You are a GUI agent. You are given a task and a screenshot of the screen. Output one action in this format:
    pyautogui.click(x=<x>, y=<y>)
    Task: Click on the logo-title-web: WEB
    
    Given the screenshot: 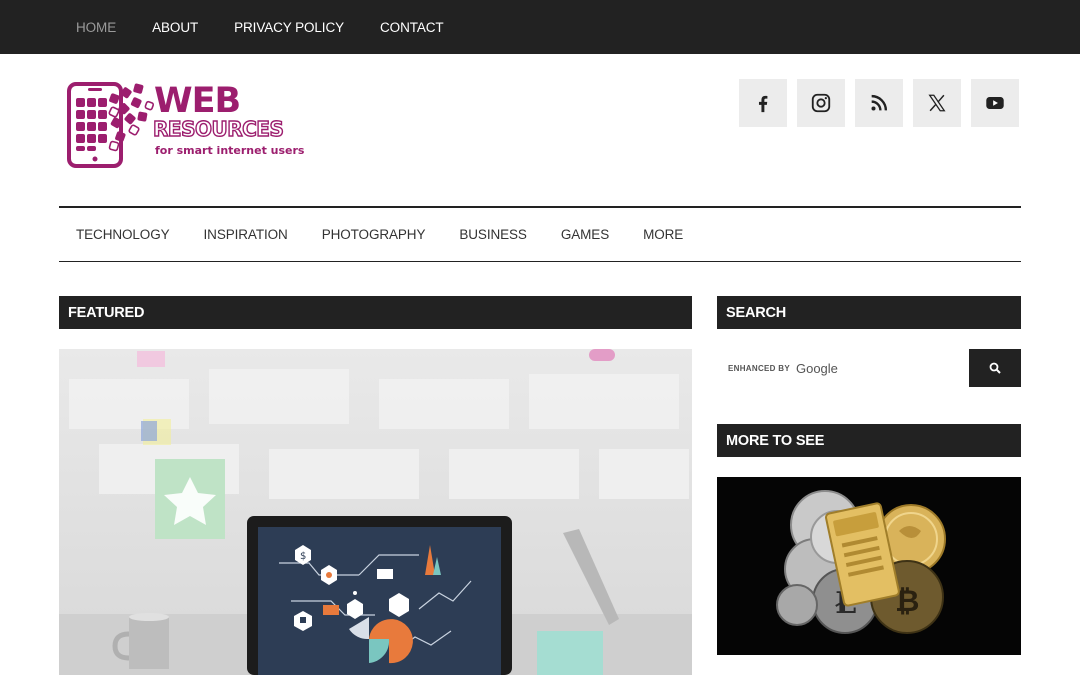 What is the action you would take?
    pyautogui.click(x=197, y=101)
    